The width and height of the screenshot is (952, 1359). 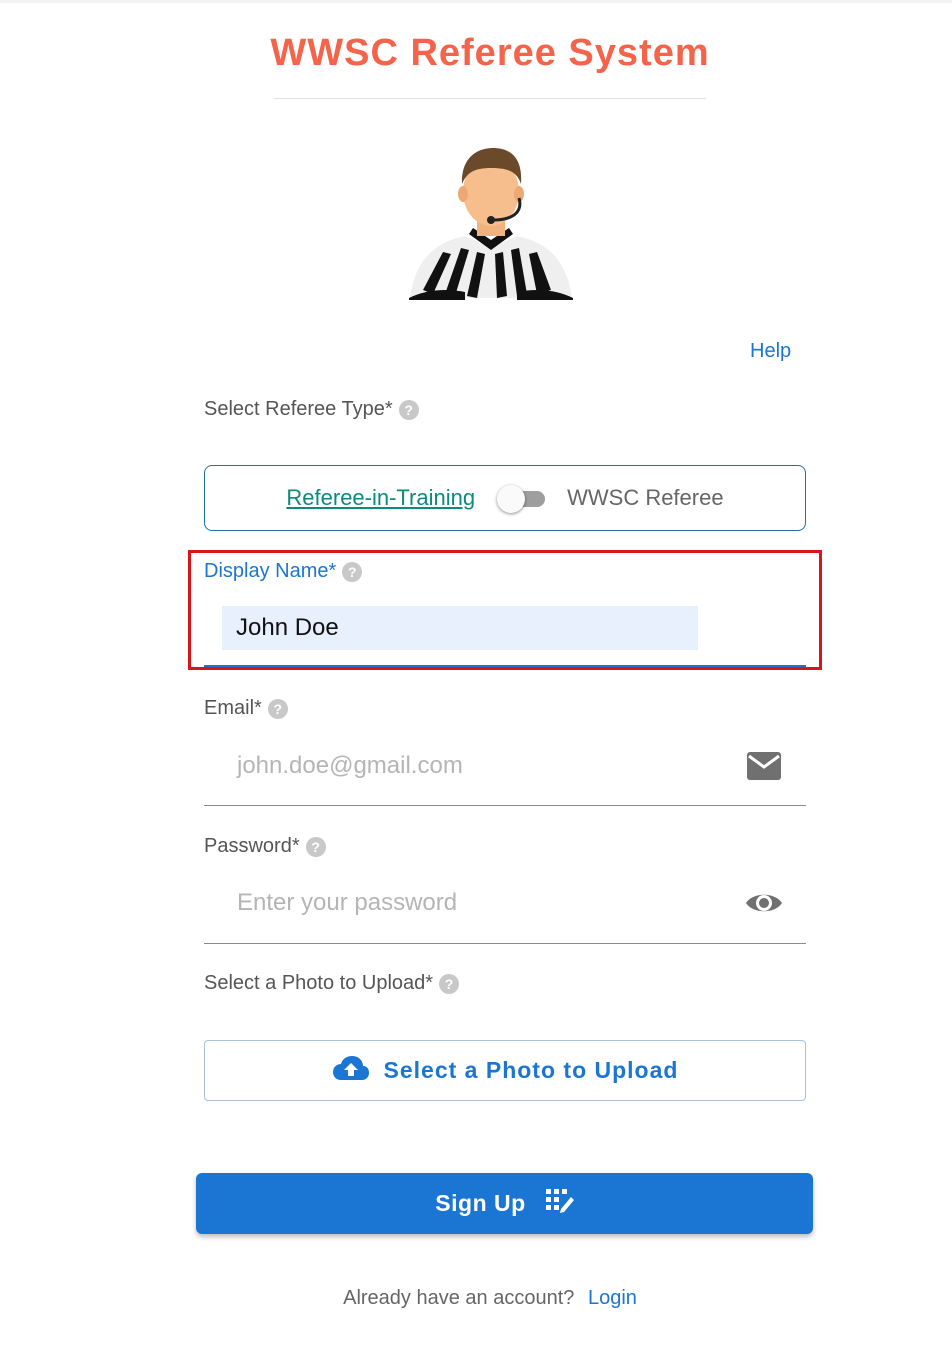 I want to click on referee-type-switch, so click(x=521, y=498).